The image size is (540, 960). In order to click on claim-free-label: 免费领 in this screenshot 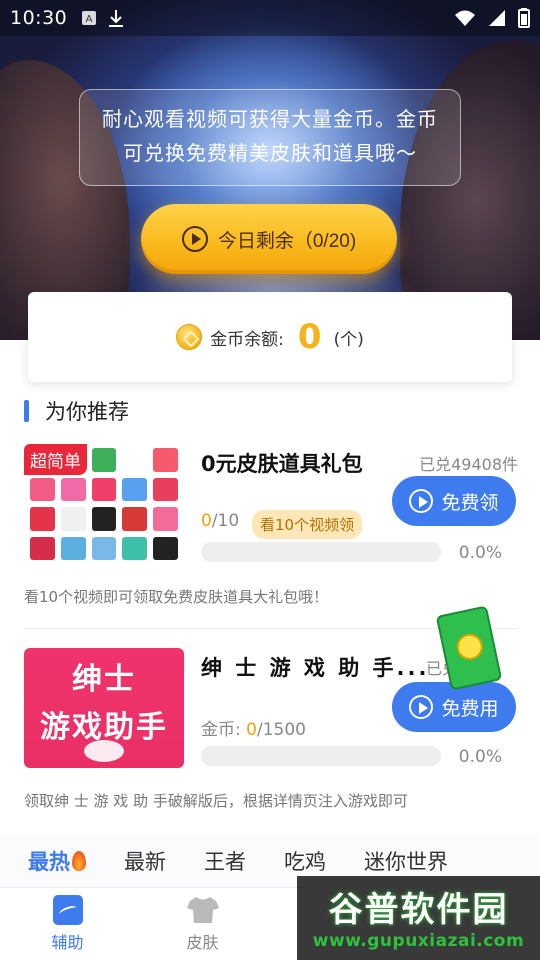, I will do `click(470, 503)`.